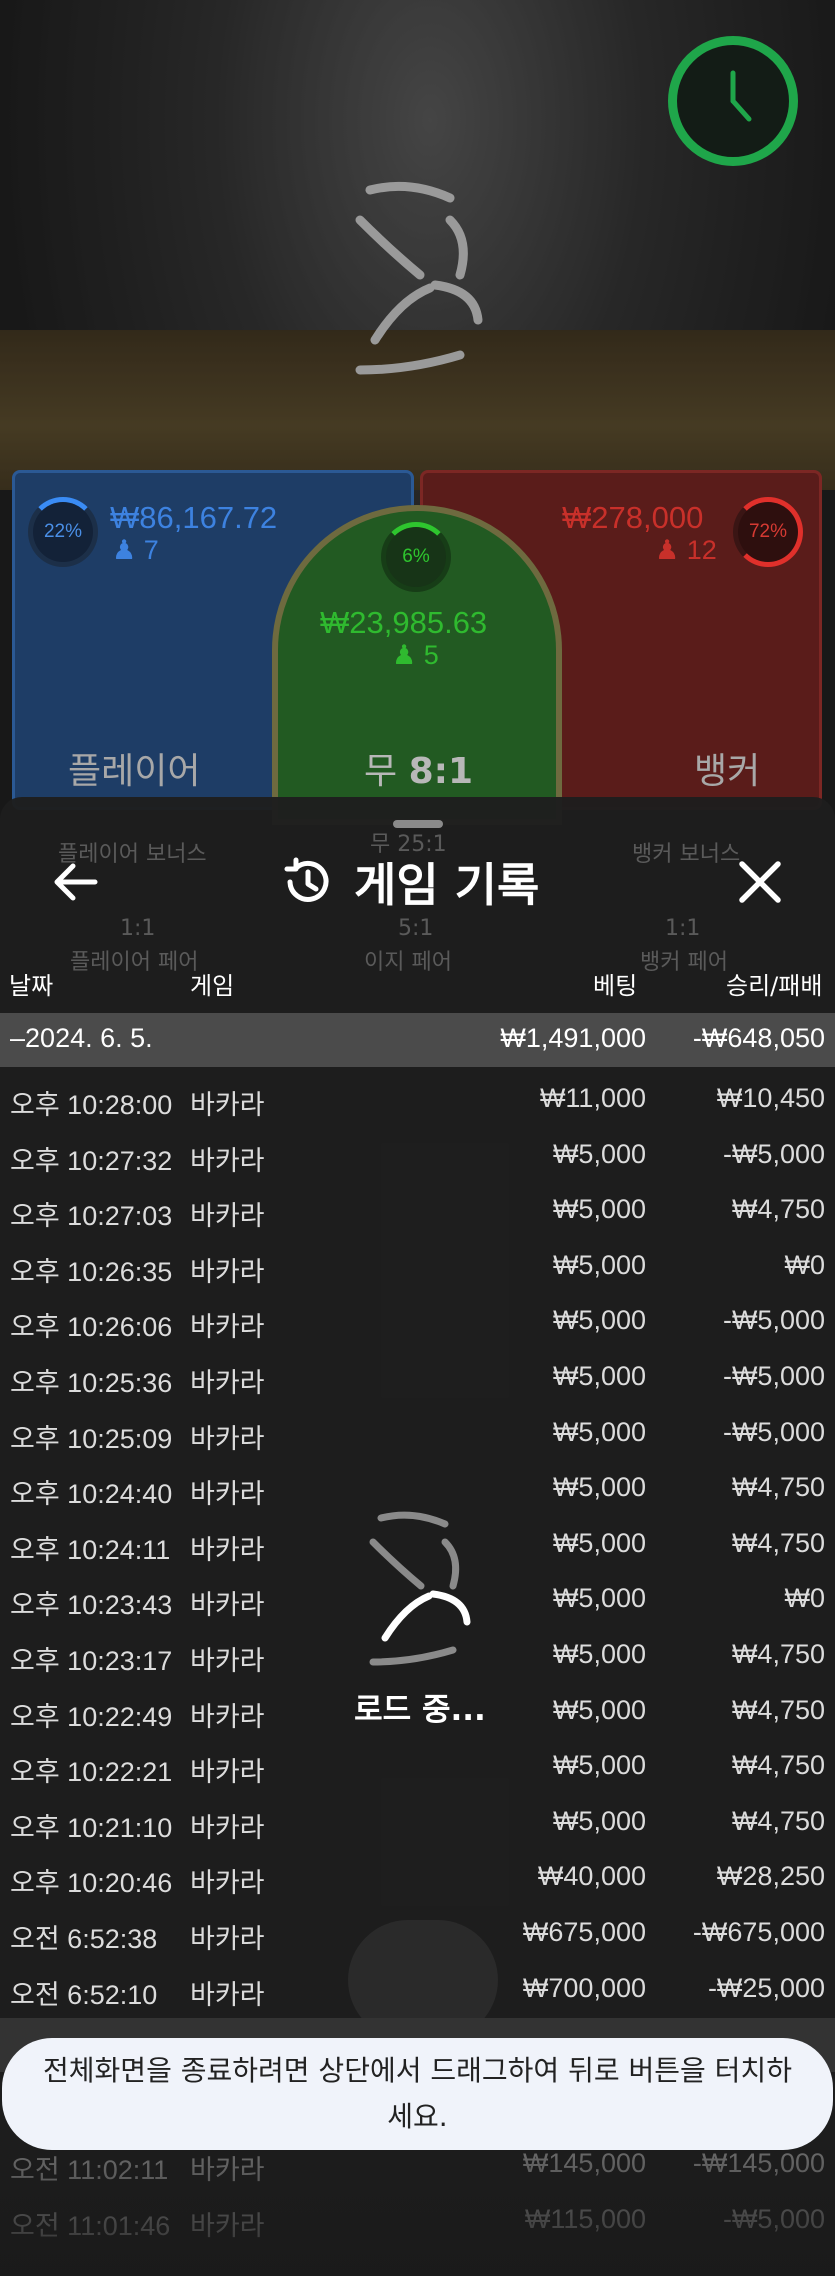 This screenshot has height=2276, width=835. What do you see at coordinates (727, 771) in the screenshot?
I see `banker-label: 뱅커` at bounding box center [727, 771].